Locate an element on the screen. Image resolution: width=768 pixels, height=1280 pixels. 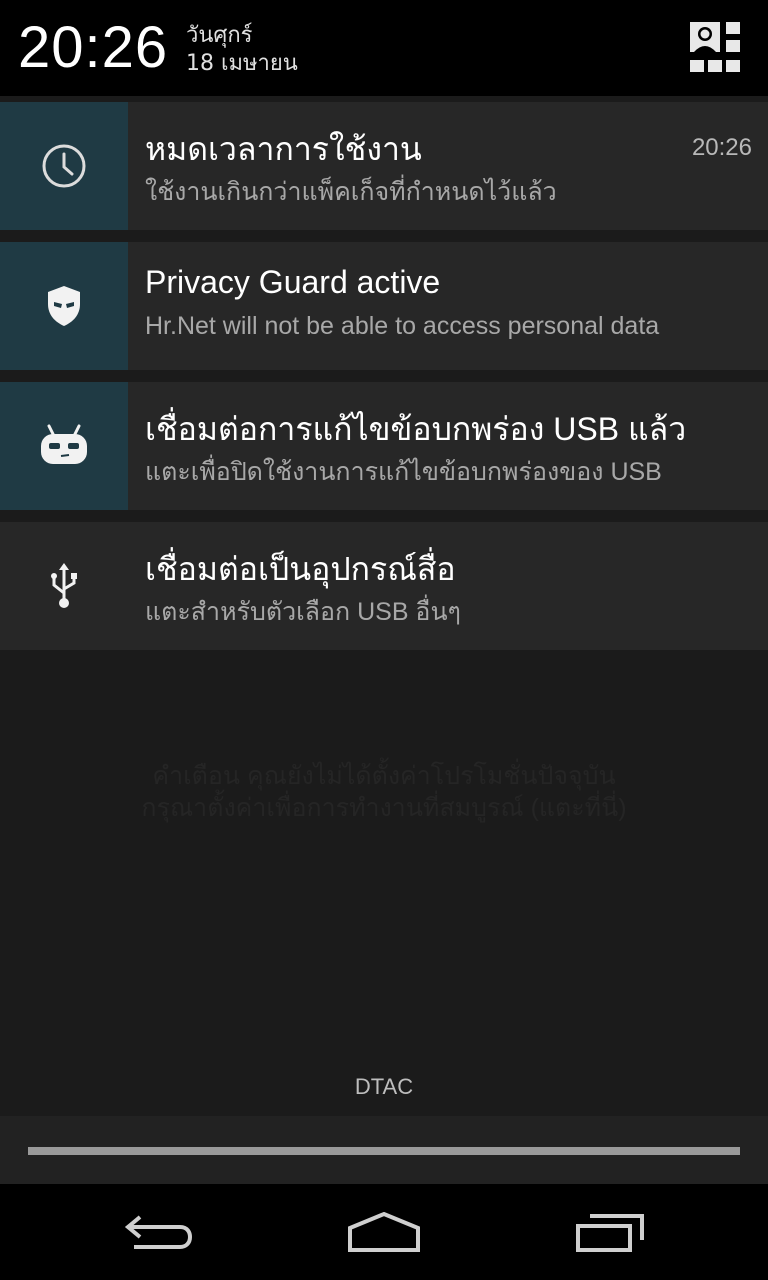
date-label: 18 เมษายน is located at coordinates (242, 63).